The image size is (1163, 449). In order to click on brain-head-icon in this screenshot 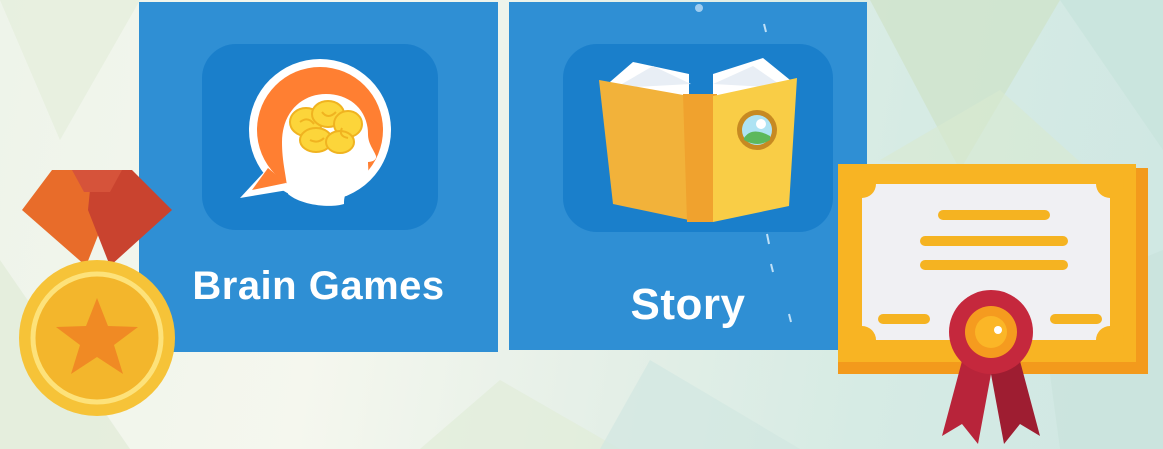, I will do `click(315, 132)`.